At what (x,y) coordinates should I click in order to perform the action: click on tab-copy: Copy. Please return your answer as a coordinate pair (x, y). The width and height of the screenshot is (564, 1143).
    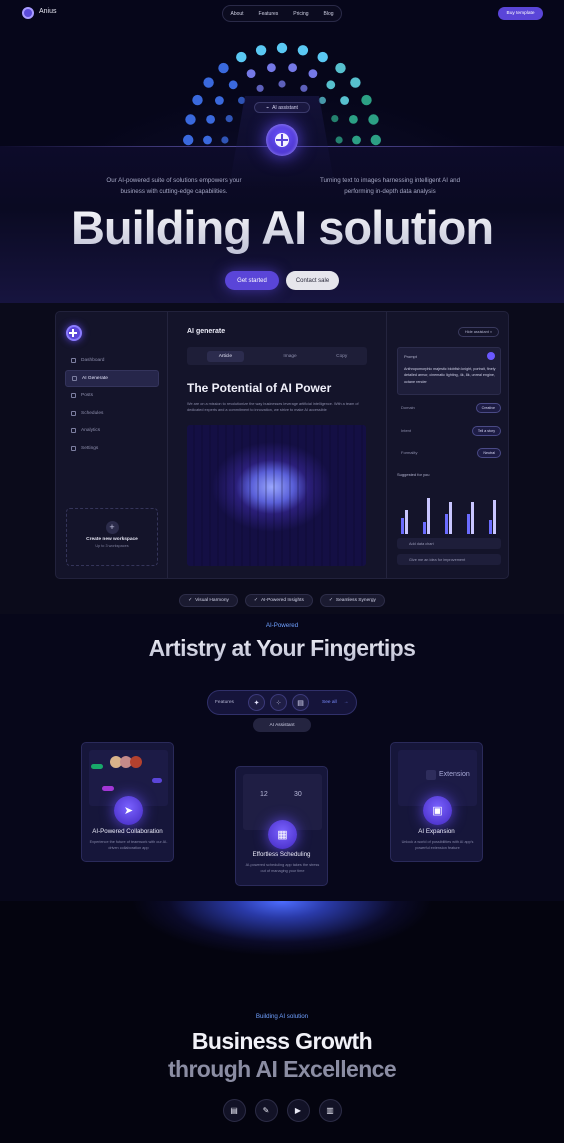
    Looking at the image, I should click on (341, 356).